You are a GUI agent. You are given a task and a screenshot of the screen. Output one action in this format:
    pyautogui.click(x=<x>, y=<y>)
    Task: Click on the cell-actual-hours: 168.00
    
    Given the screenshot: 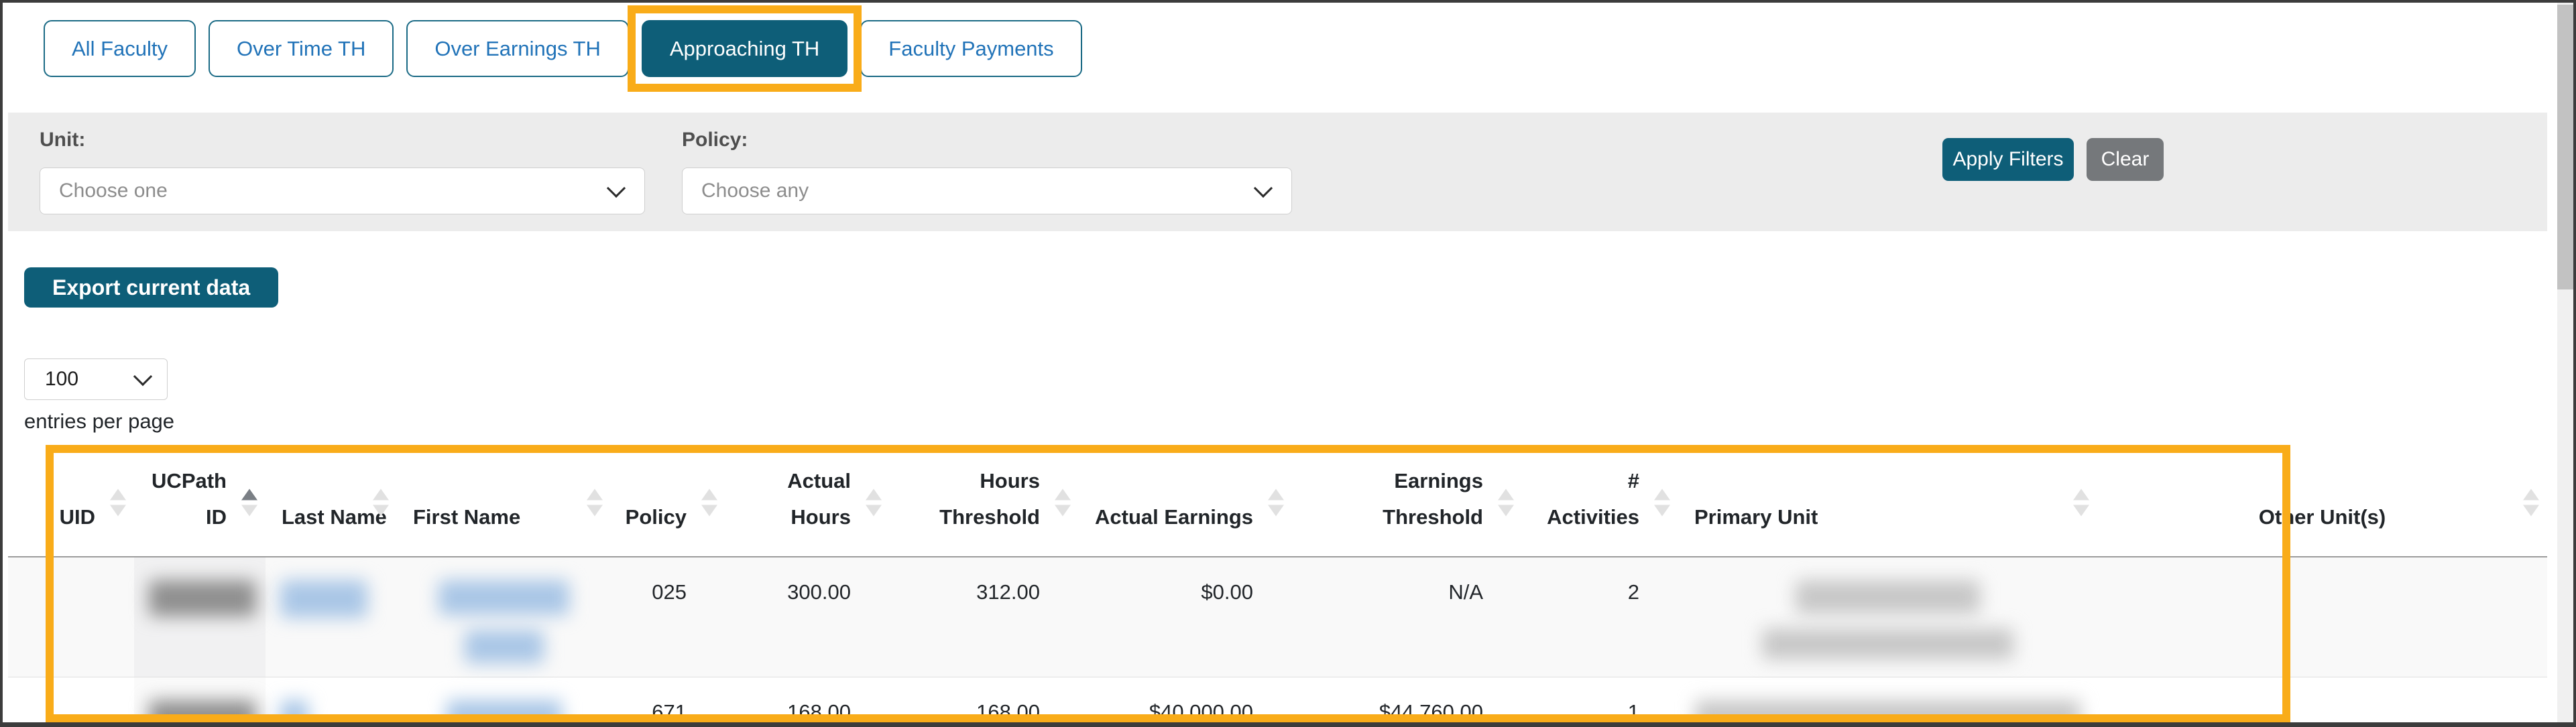 What is the action you would take?
    pyautogui.click(x=807, y=699)
    